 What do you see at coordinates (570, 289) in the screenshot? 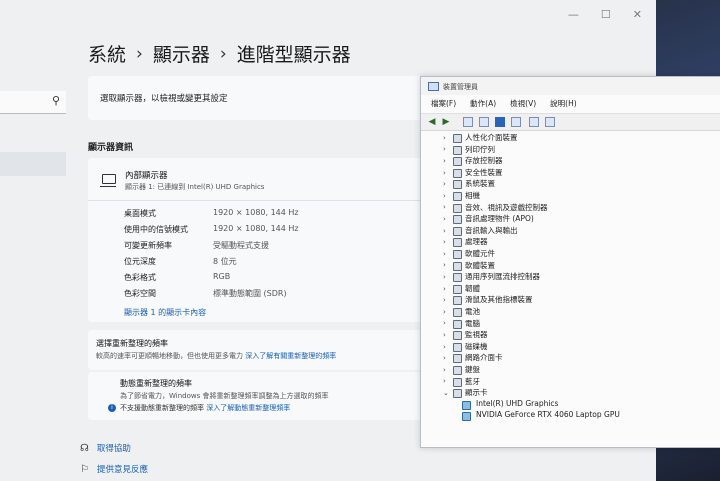
I see `device-category: › 韌體` at bounding box center [570, 289].